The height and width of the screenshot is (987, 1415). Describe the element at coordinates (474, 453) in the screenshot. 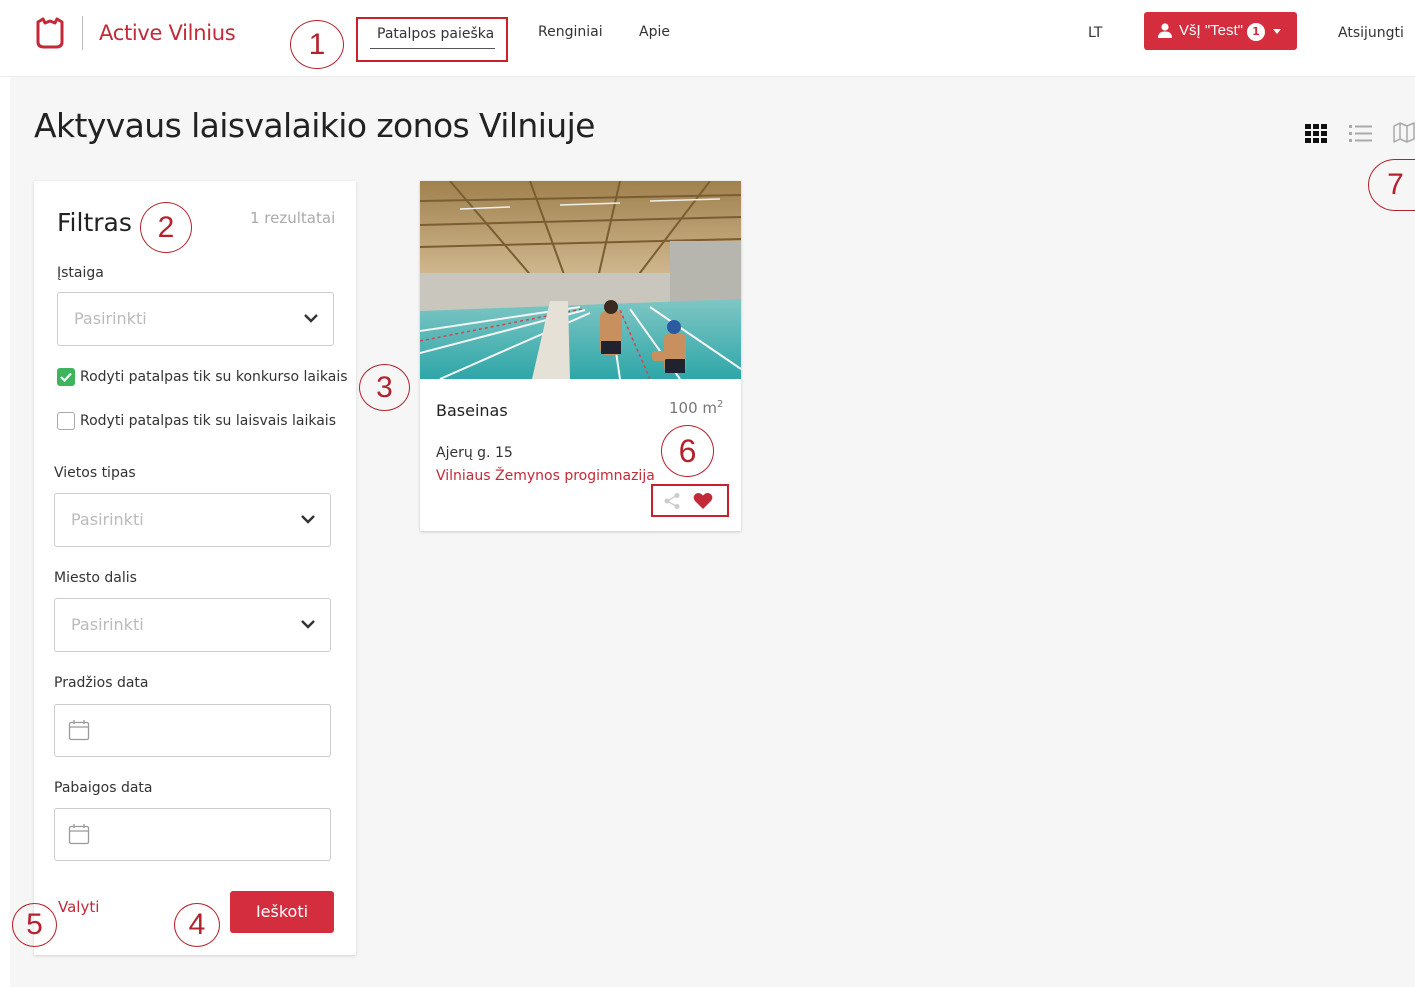

I see `result-address: Ajerų g. 15` at that location.